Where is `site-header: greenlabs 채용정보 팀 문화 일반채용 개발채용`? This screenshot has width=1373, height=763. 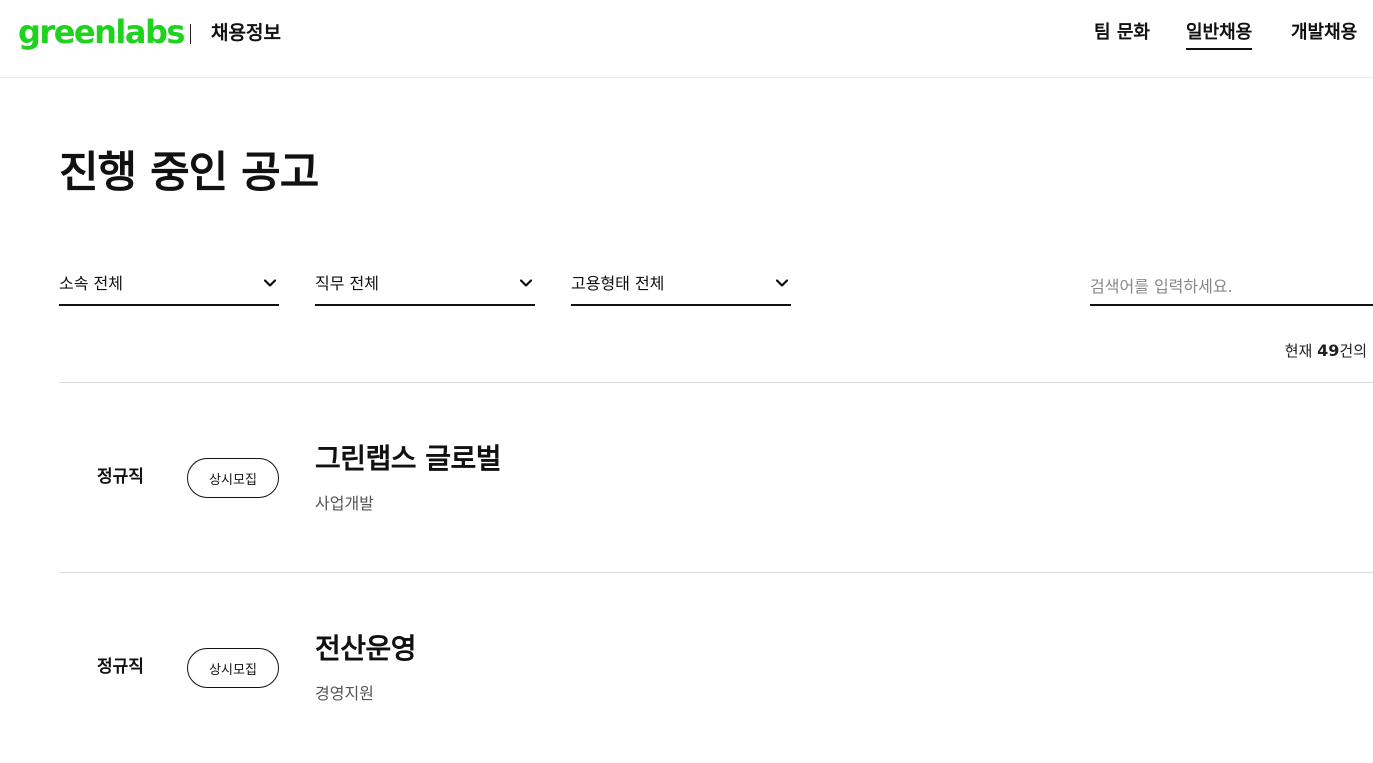
site-header: greenlabs 채용정보 팀 문화 일반채용 개발채용 is located at coordinates (686, 39).